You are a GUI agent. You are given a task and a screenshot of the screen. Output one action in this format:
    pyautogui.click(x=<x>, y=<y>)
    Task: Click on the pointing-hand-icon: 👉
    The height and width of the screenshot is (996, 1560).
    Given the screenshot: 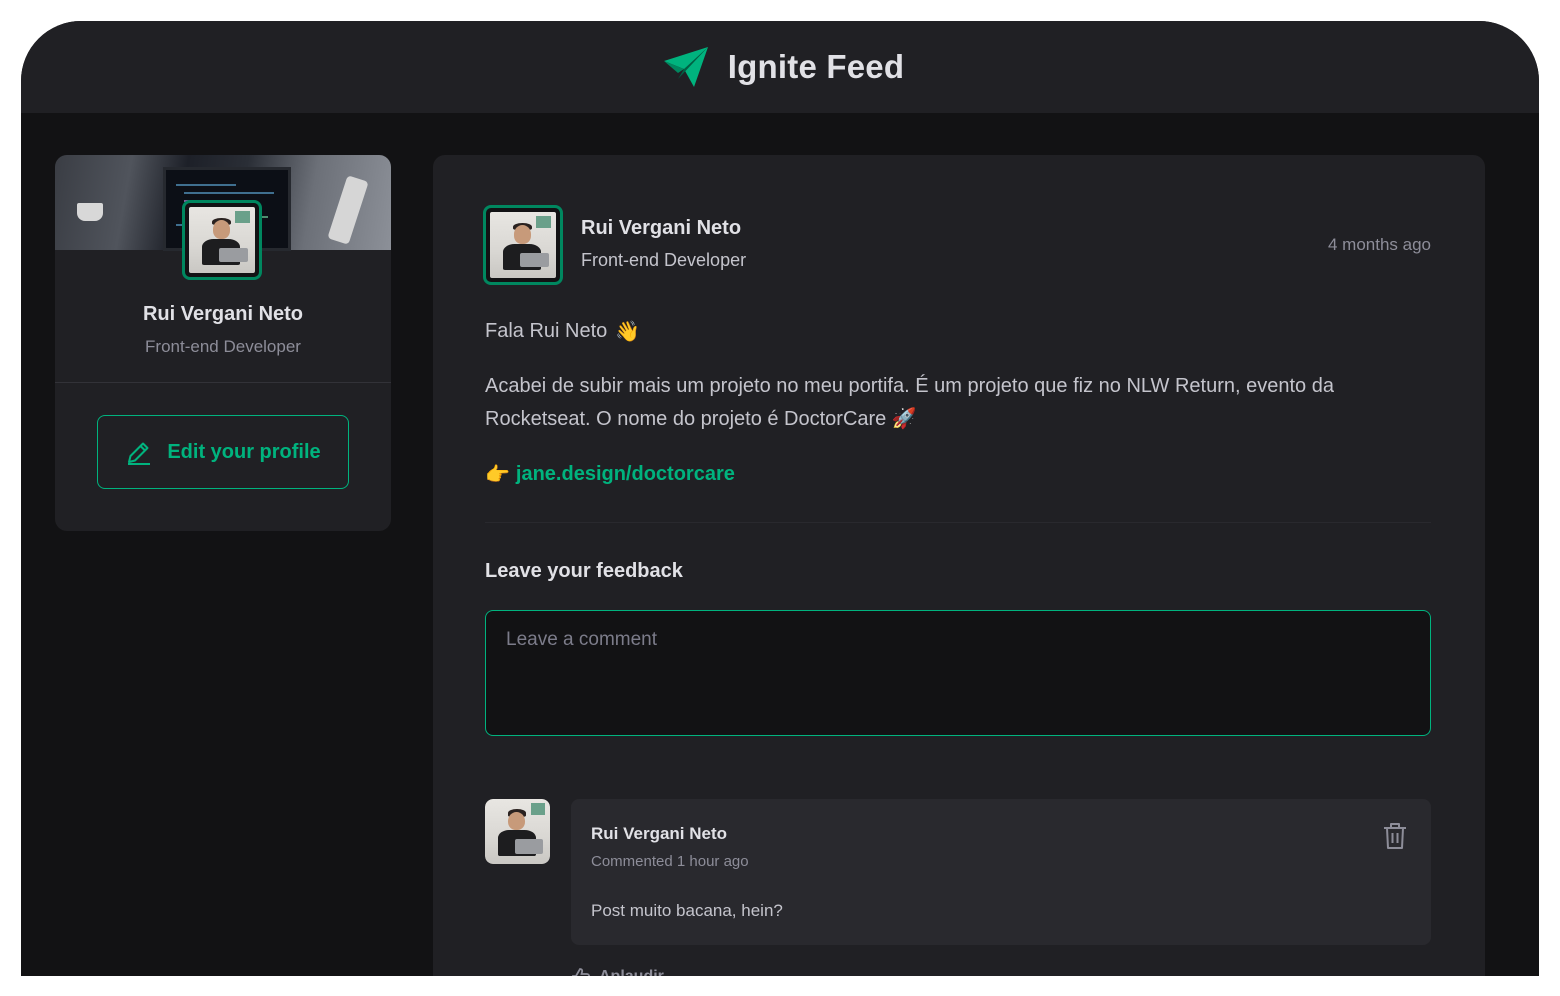 What is the action you would take?
    pyautogui.click(x=497, y=474)
    